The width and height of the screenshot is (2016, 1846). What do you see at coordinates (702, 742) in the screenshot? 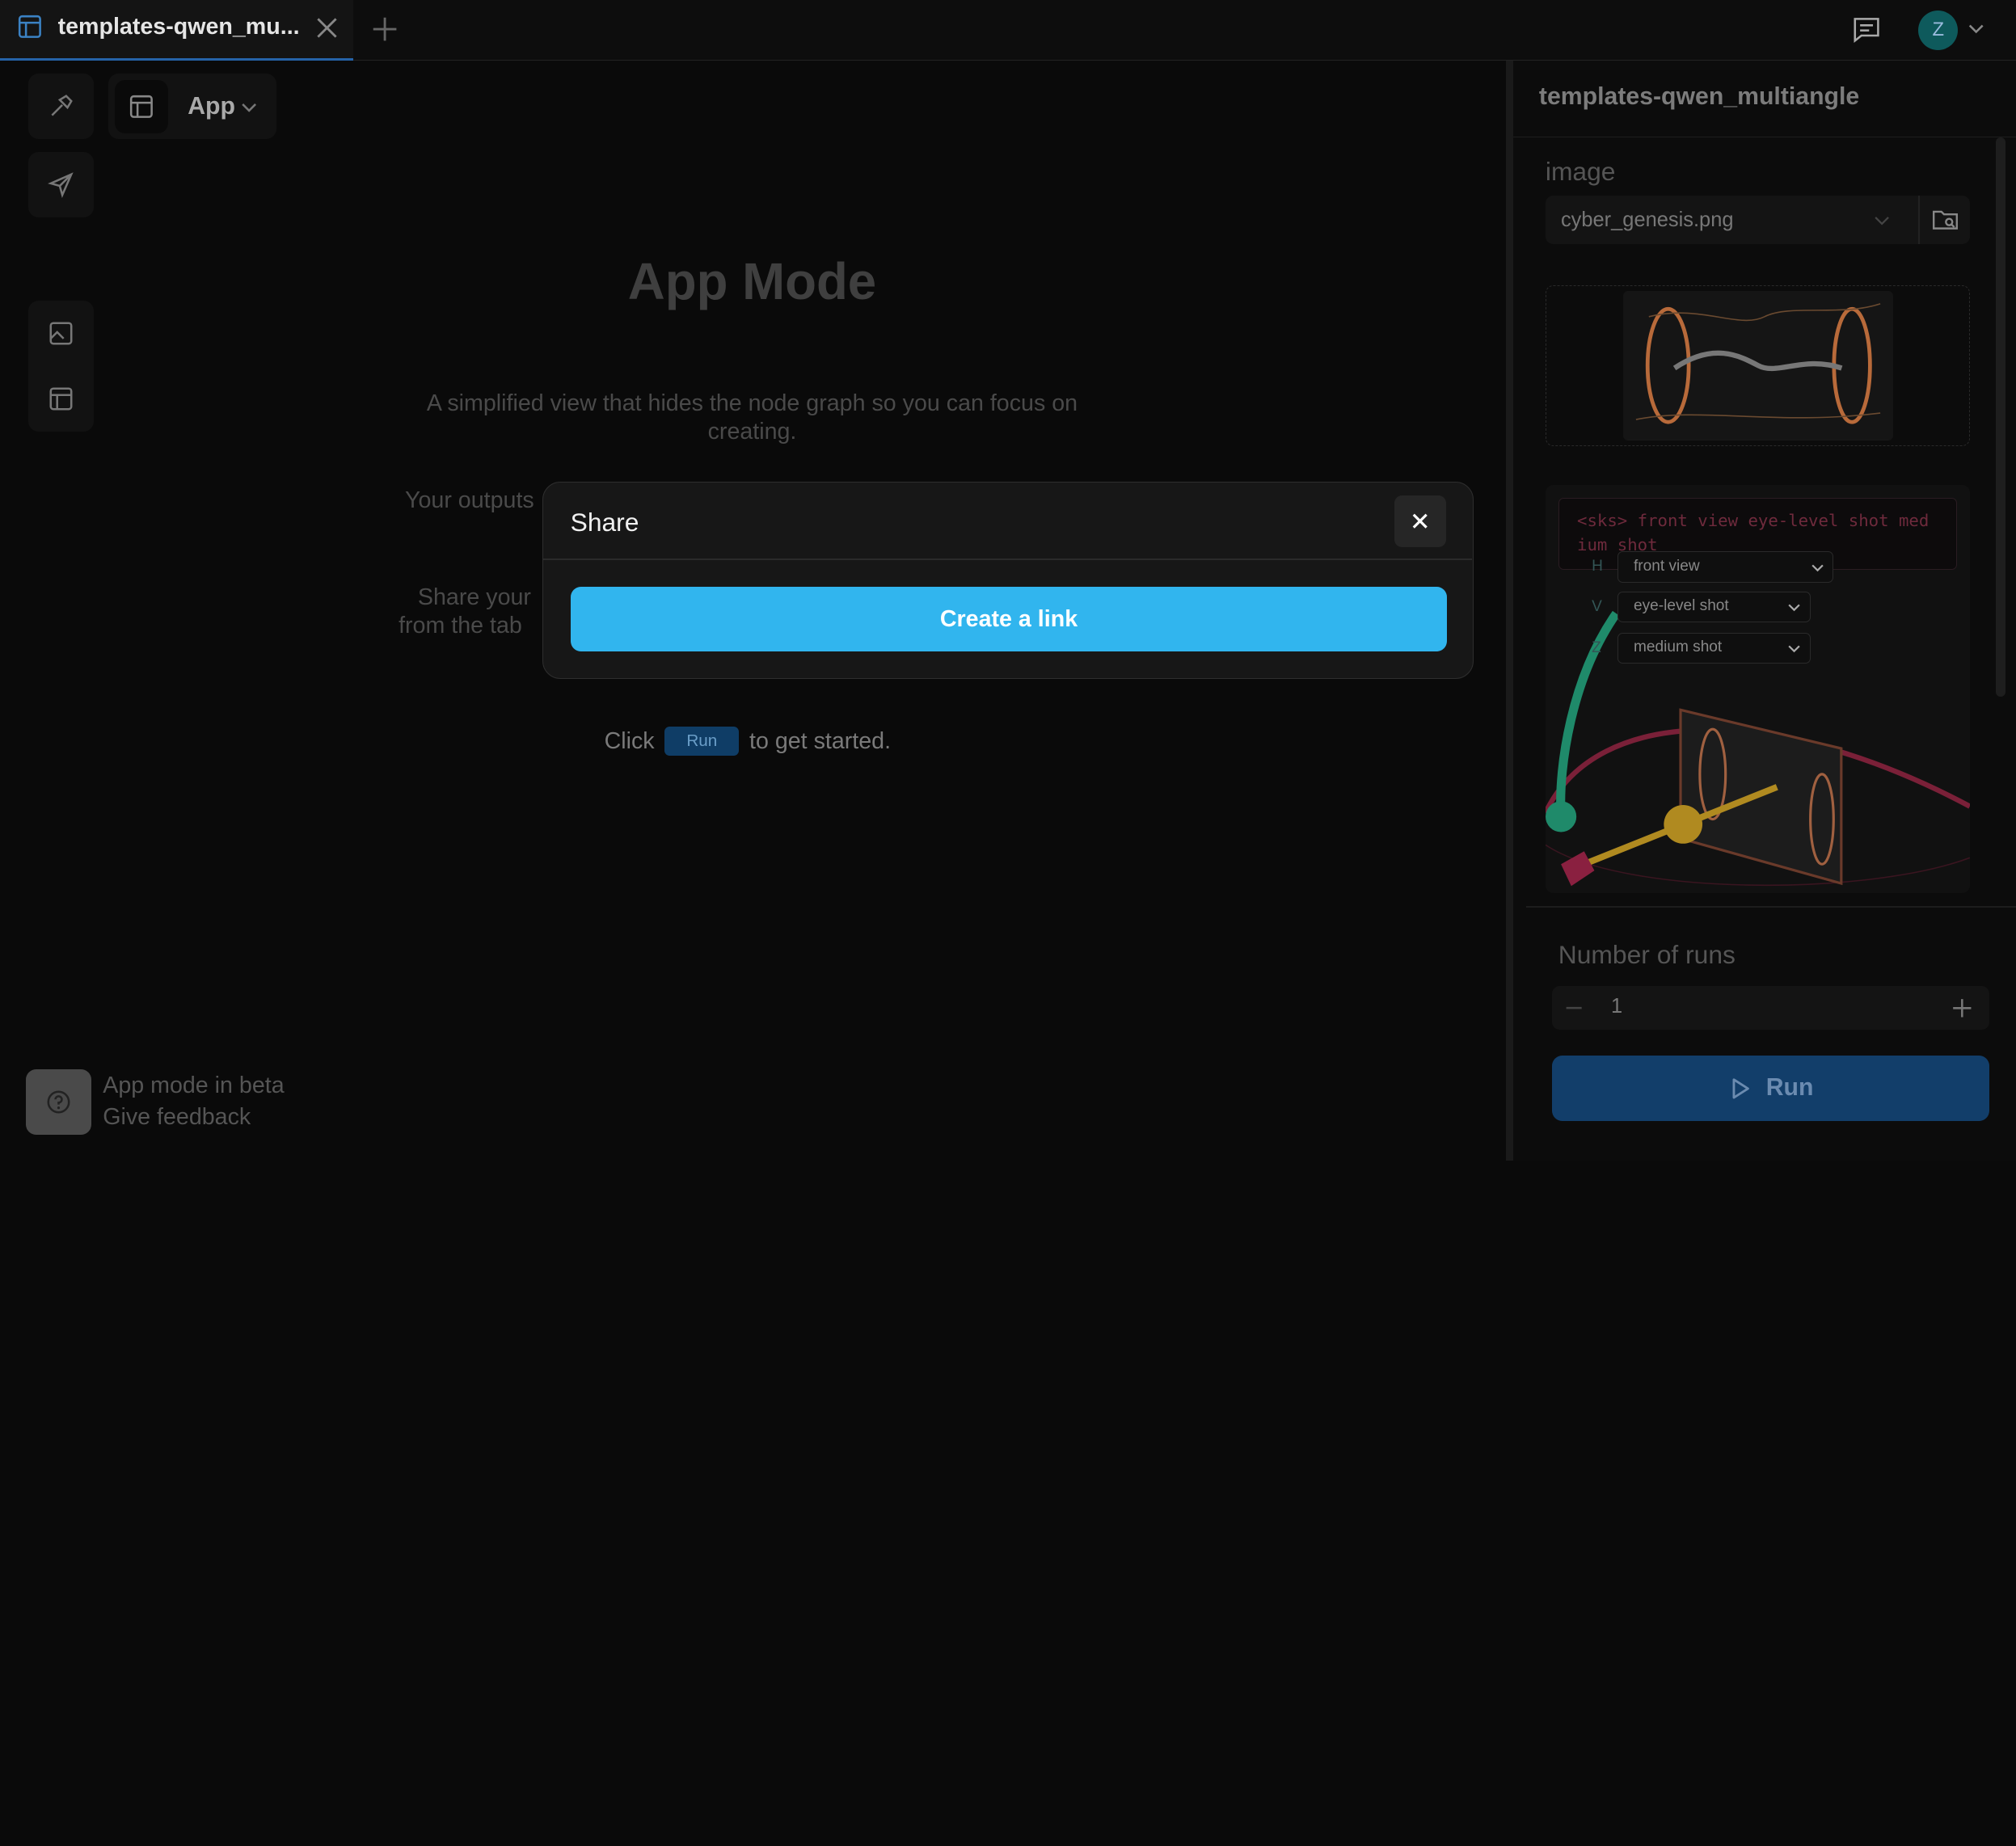
I see `run-chip: Run` at bounding box center [702, 742].